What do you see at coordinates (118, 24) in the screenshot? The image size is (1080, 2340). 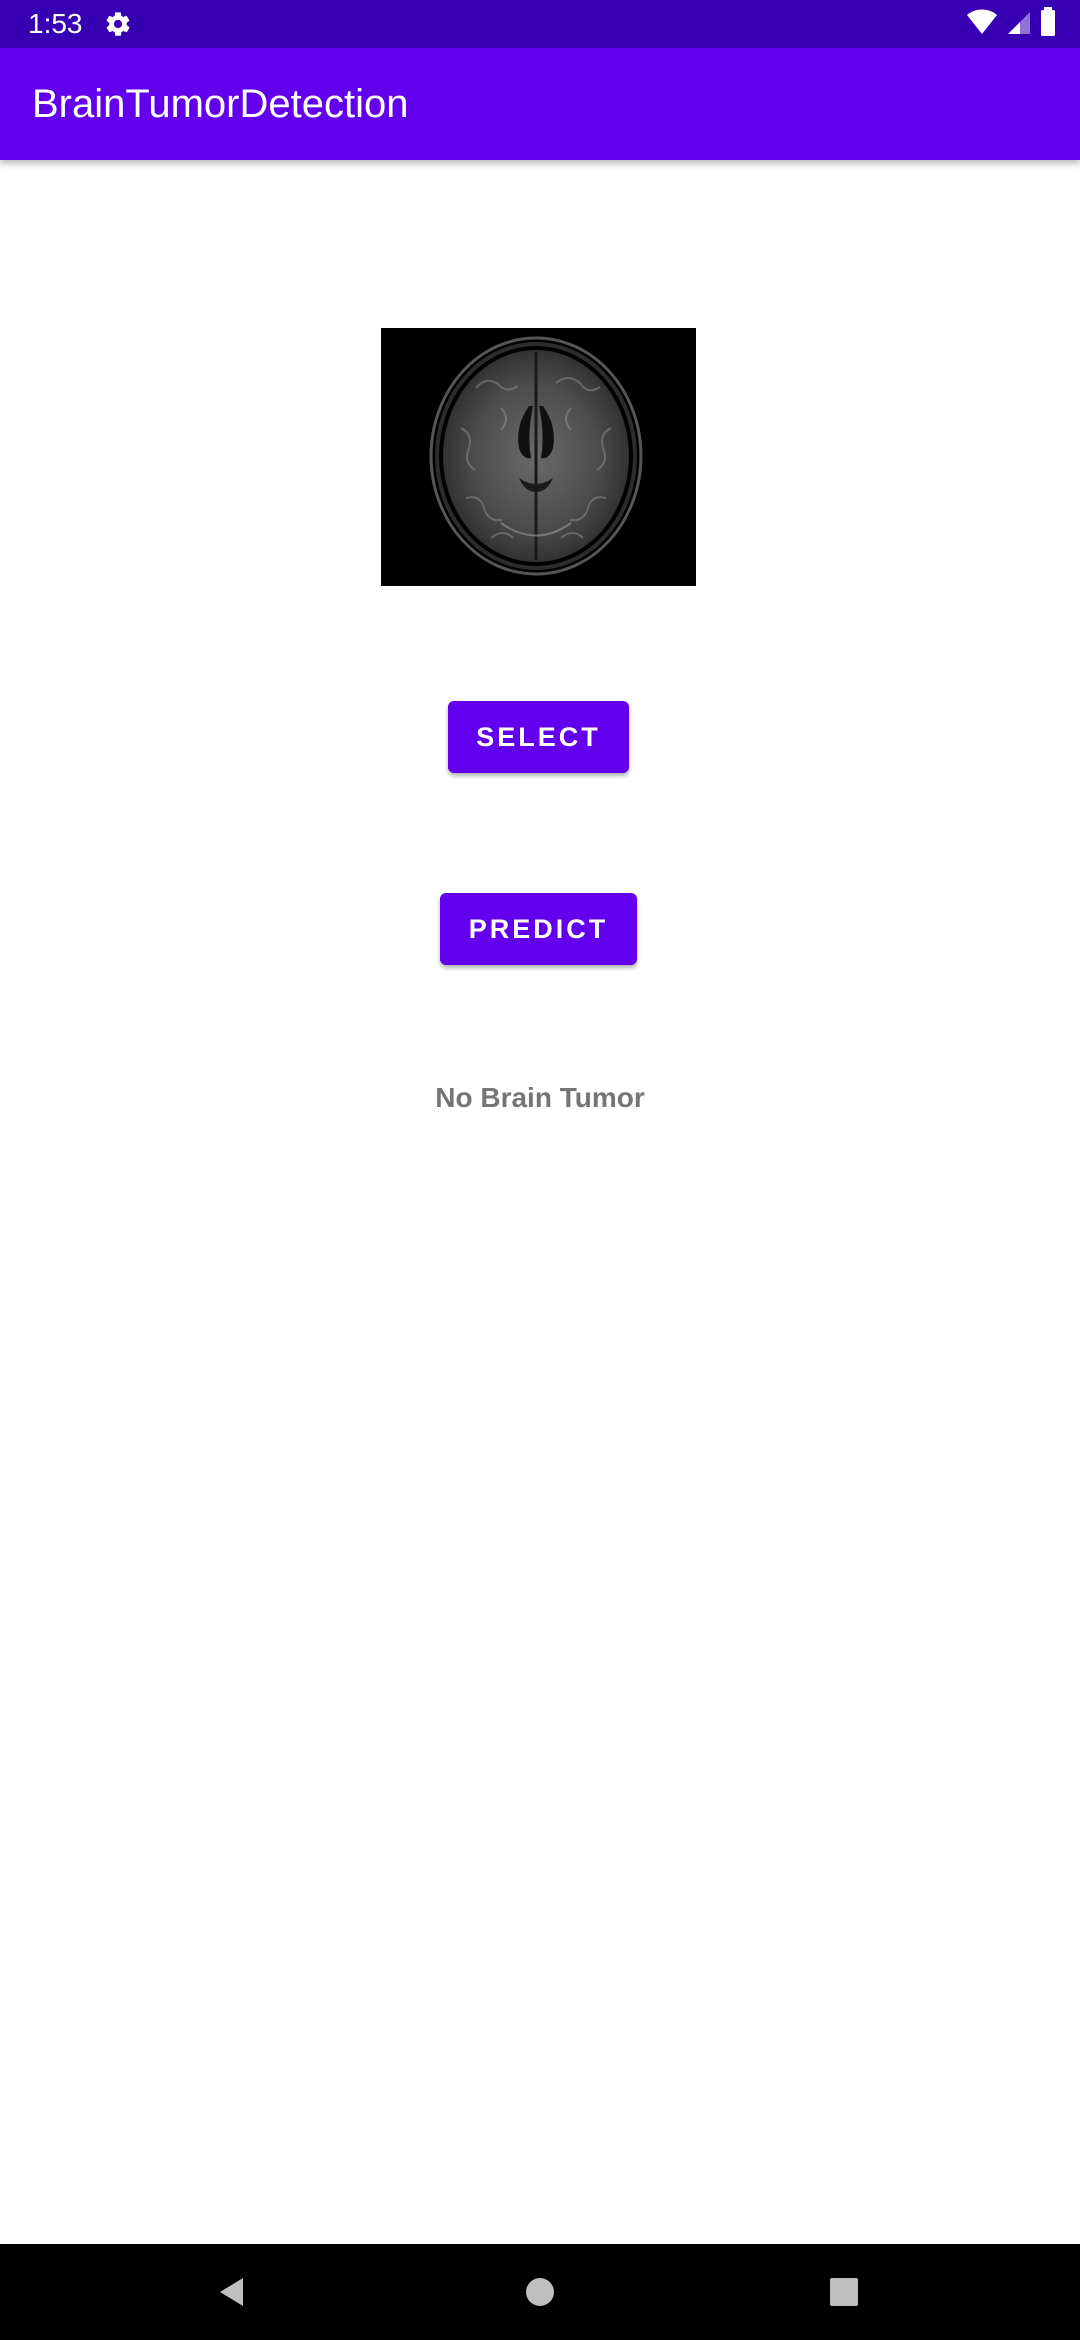 I see `settings-gear-icon` at bounding box center [118, 24].